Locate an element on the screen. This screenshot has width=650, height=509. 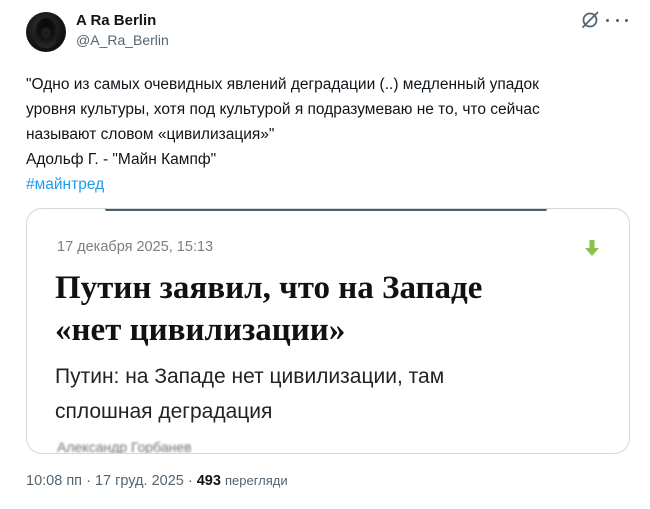
hashtag-link: #майнтред is located at coordinates (331, 184).